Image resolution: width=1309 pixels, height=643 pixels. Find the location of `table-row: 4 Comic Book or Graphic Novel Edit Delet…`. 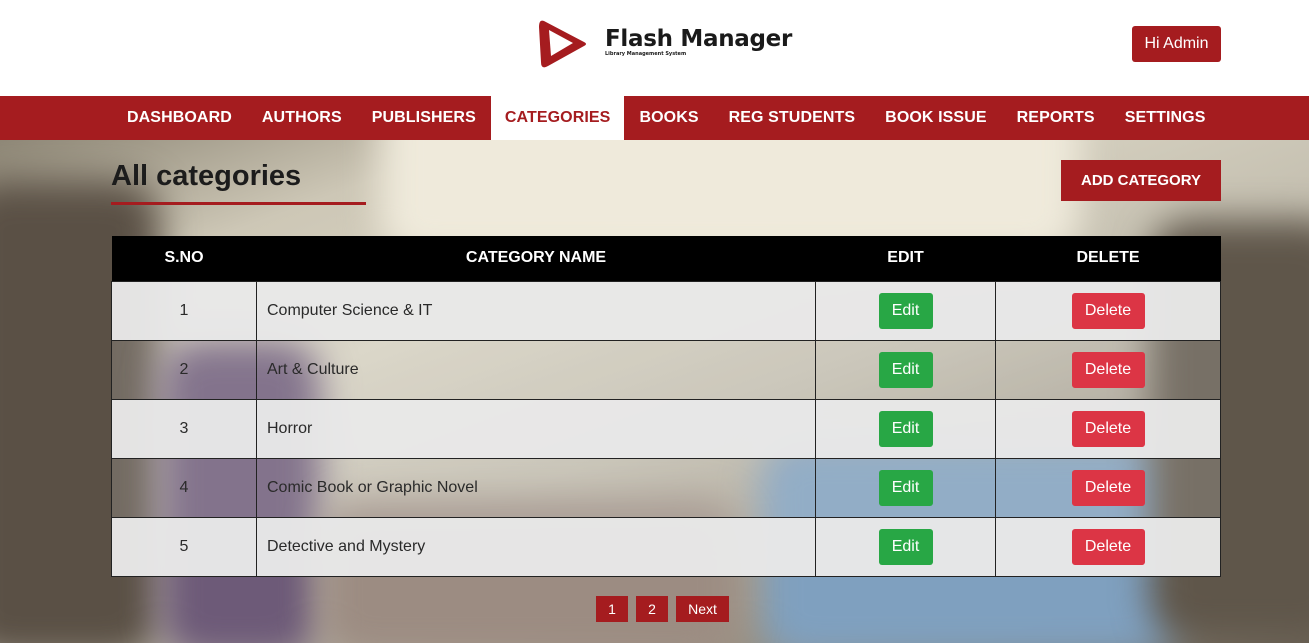

table-row: 4 Comic Book or Graphic Novel Edit Delet… is located at coordinates (666, 487).